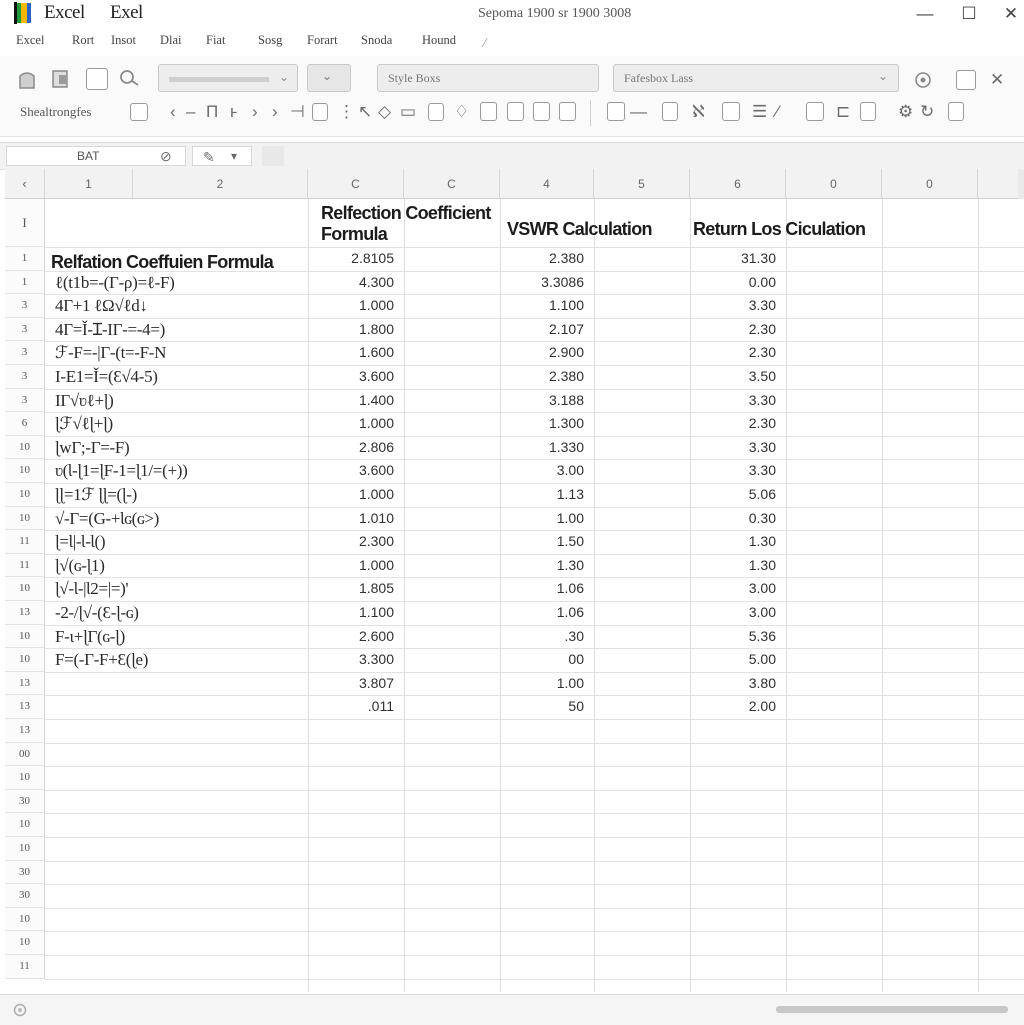 This screenshot has height=1025, width=1024. Describe the element at coordinates (173, 112) in the screenshot. I see `align-left-icon: ‹` at that location.